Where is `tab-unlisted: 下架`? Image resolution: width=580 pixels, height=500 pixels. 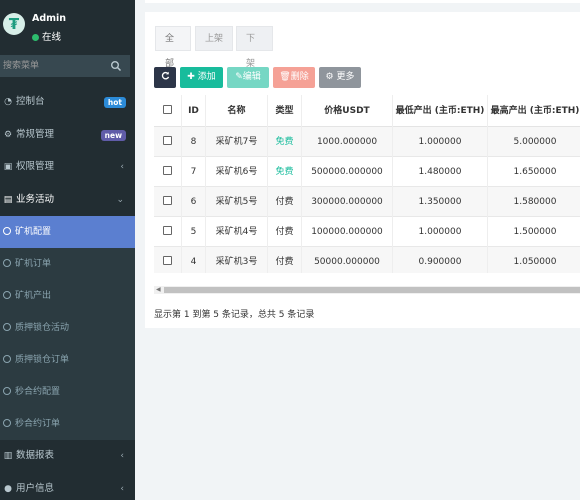
tab-unlisted: 下架 is located at coordinates (254, 47).